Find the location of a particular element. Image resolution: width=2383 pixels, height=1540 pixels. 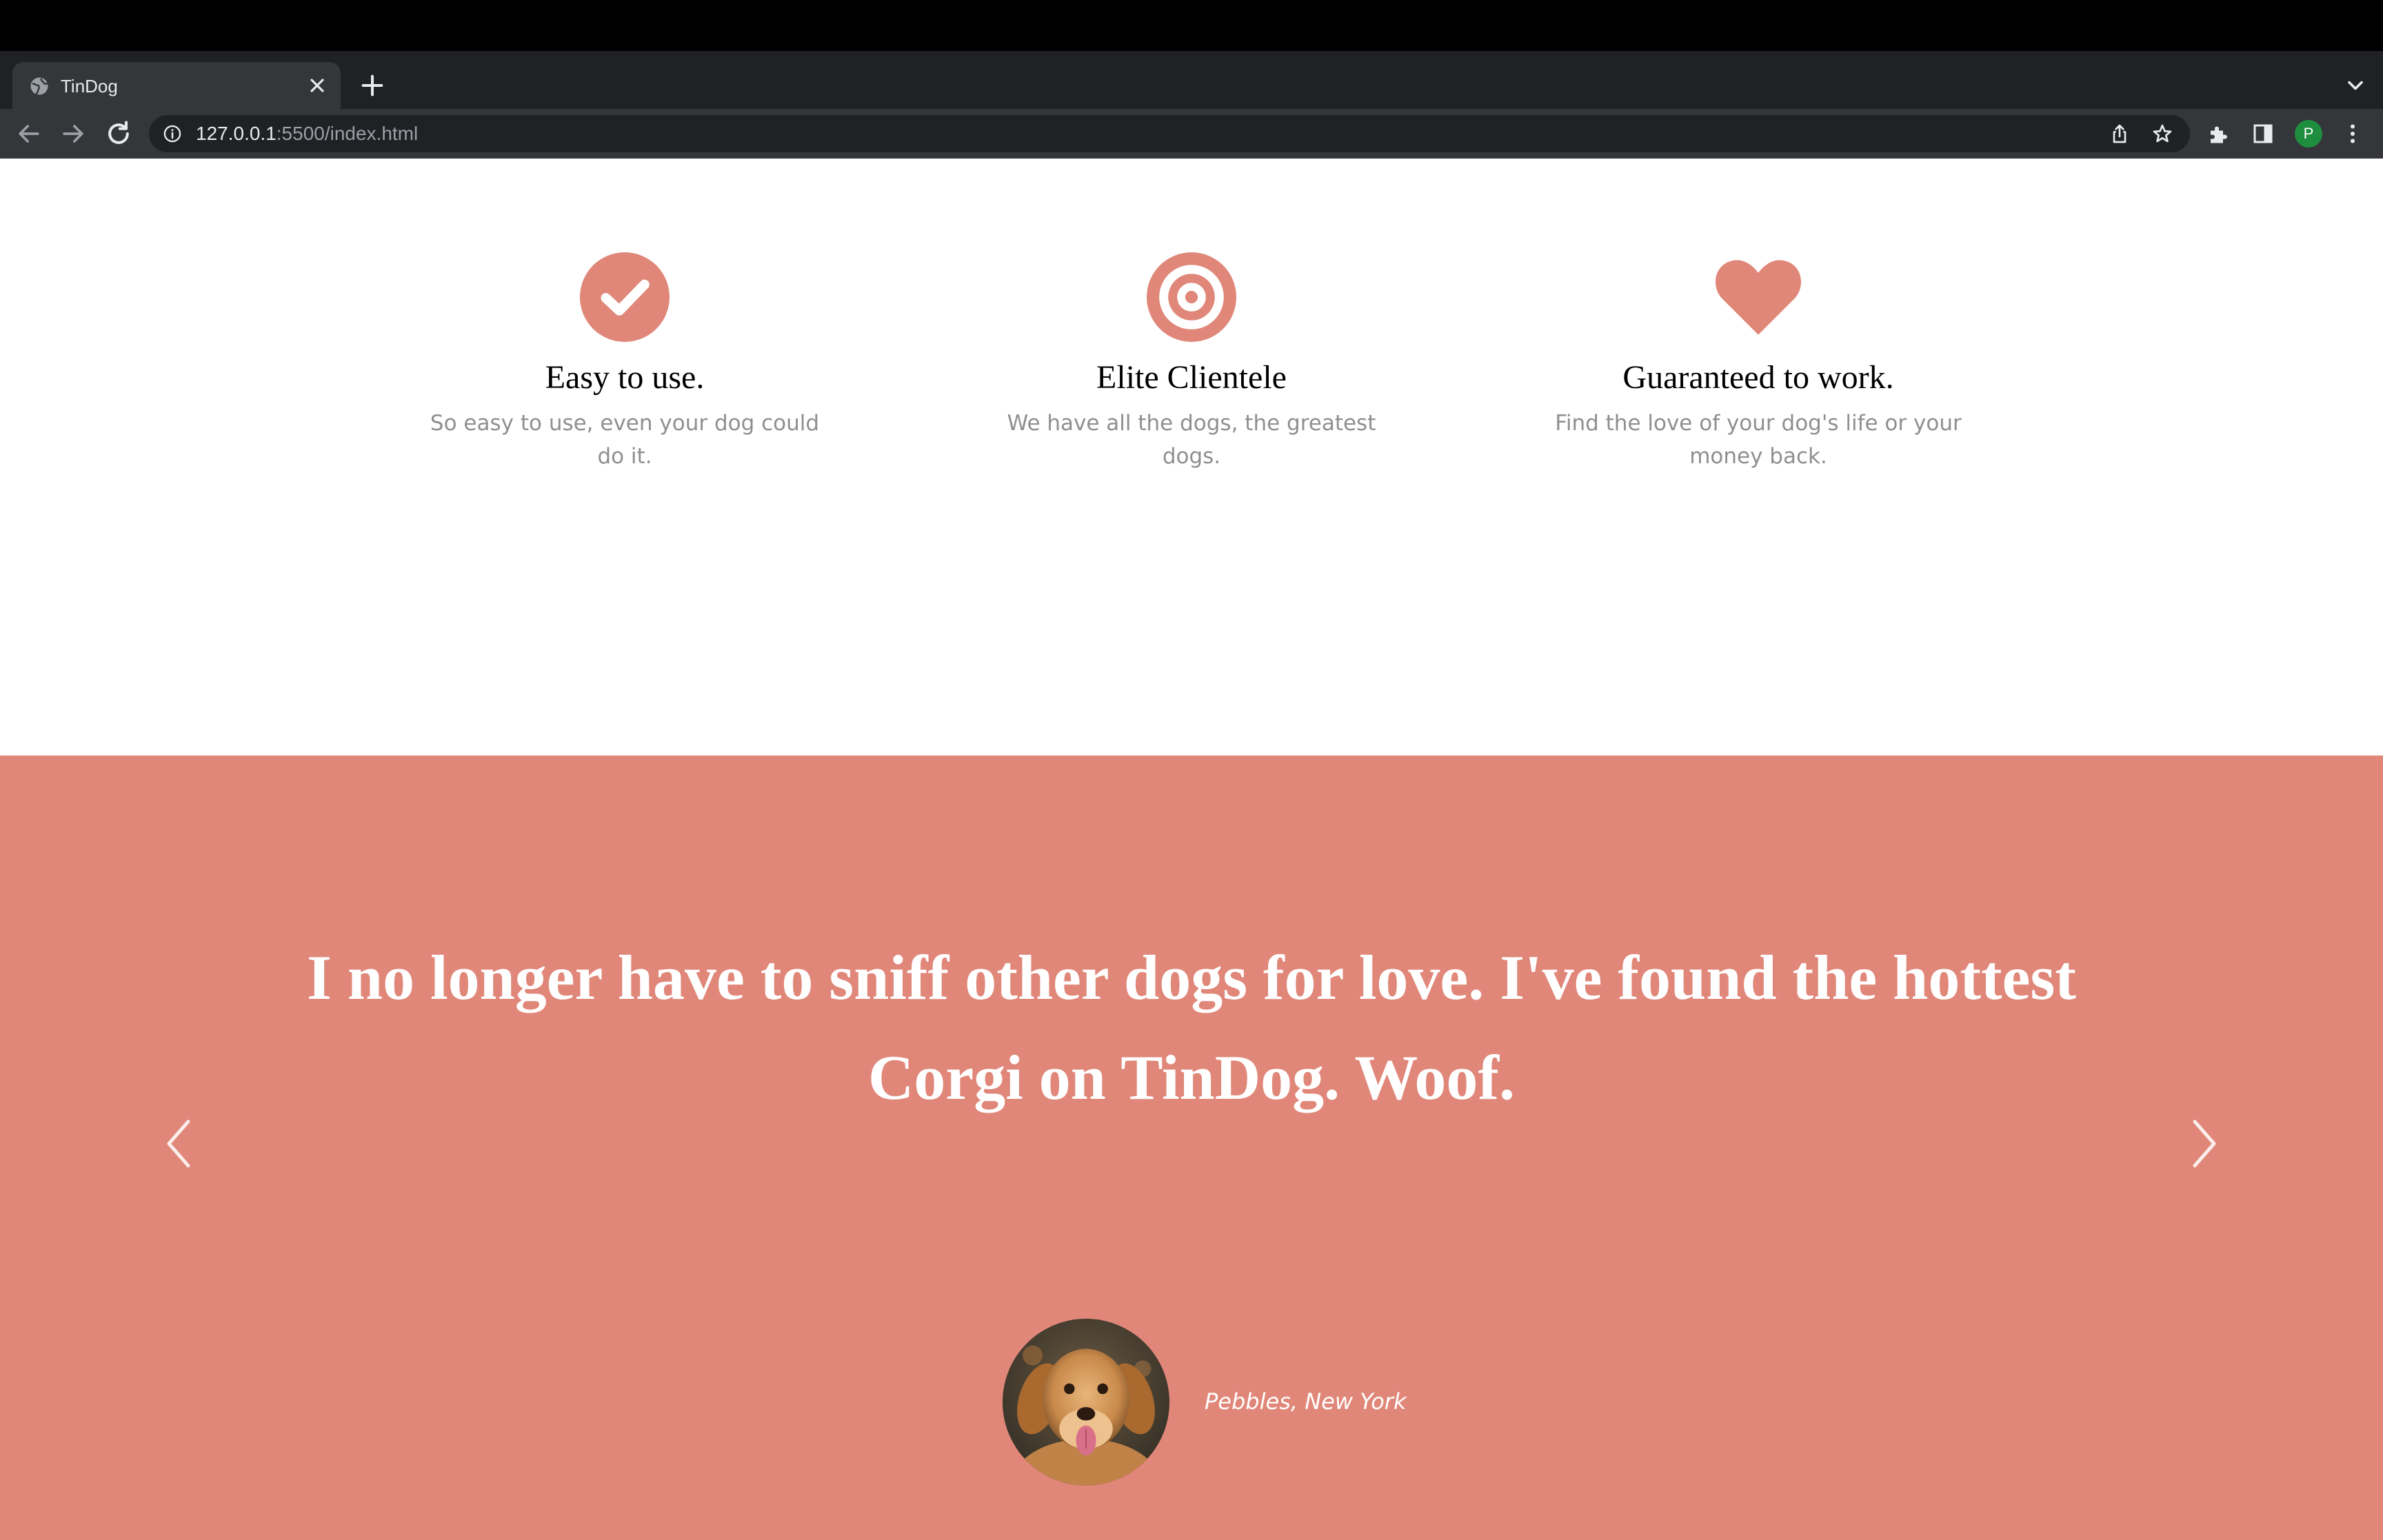

url-text: 127.0.0.1:5500/index.html is located at coordinates (307, 134).